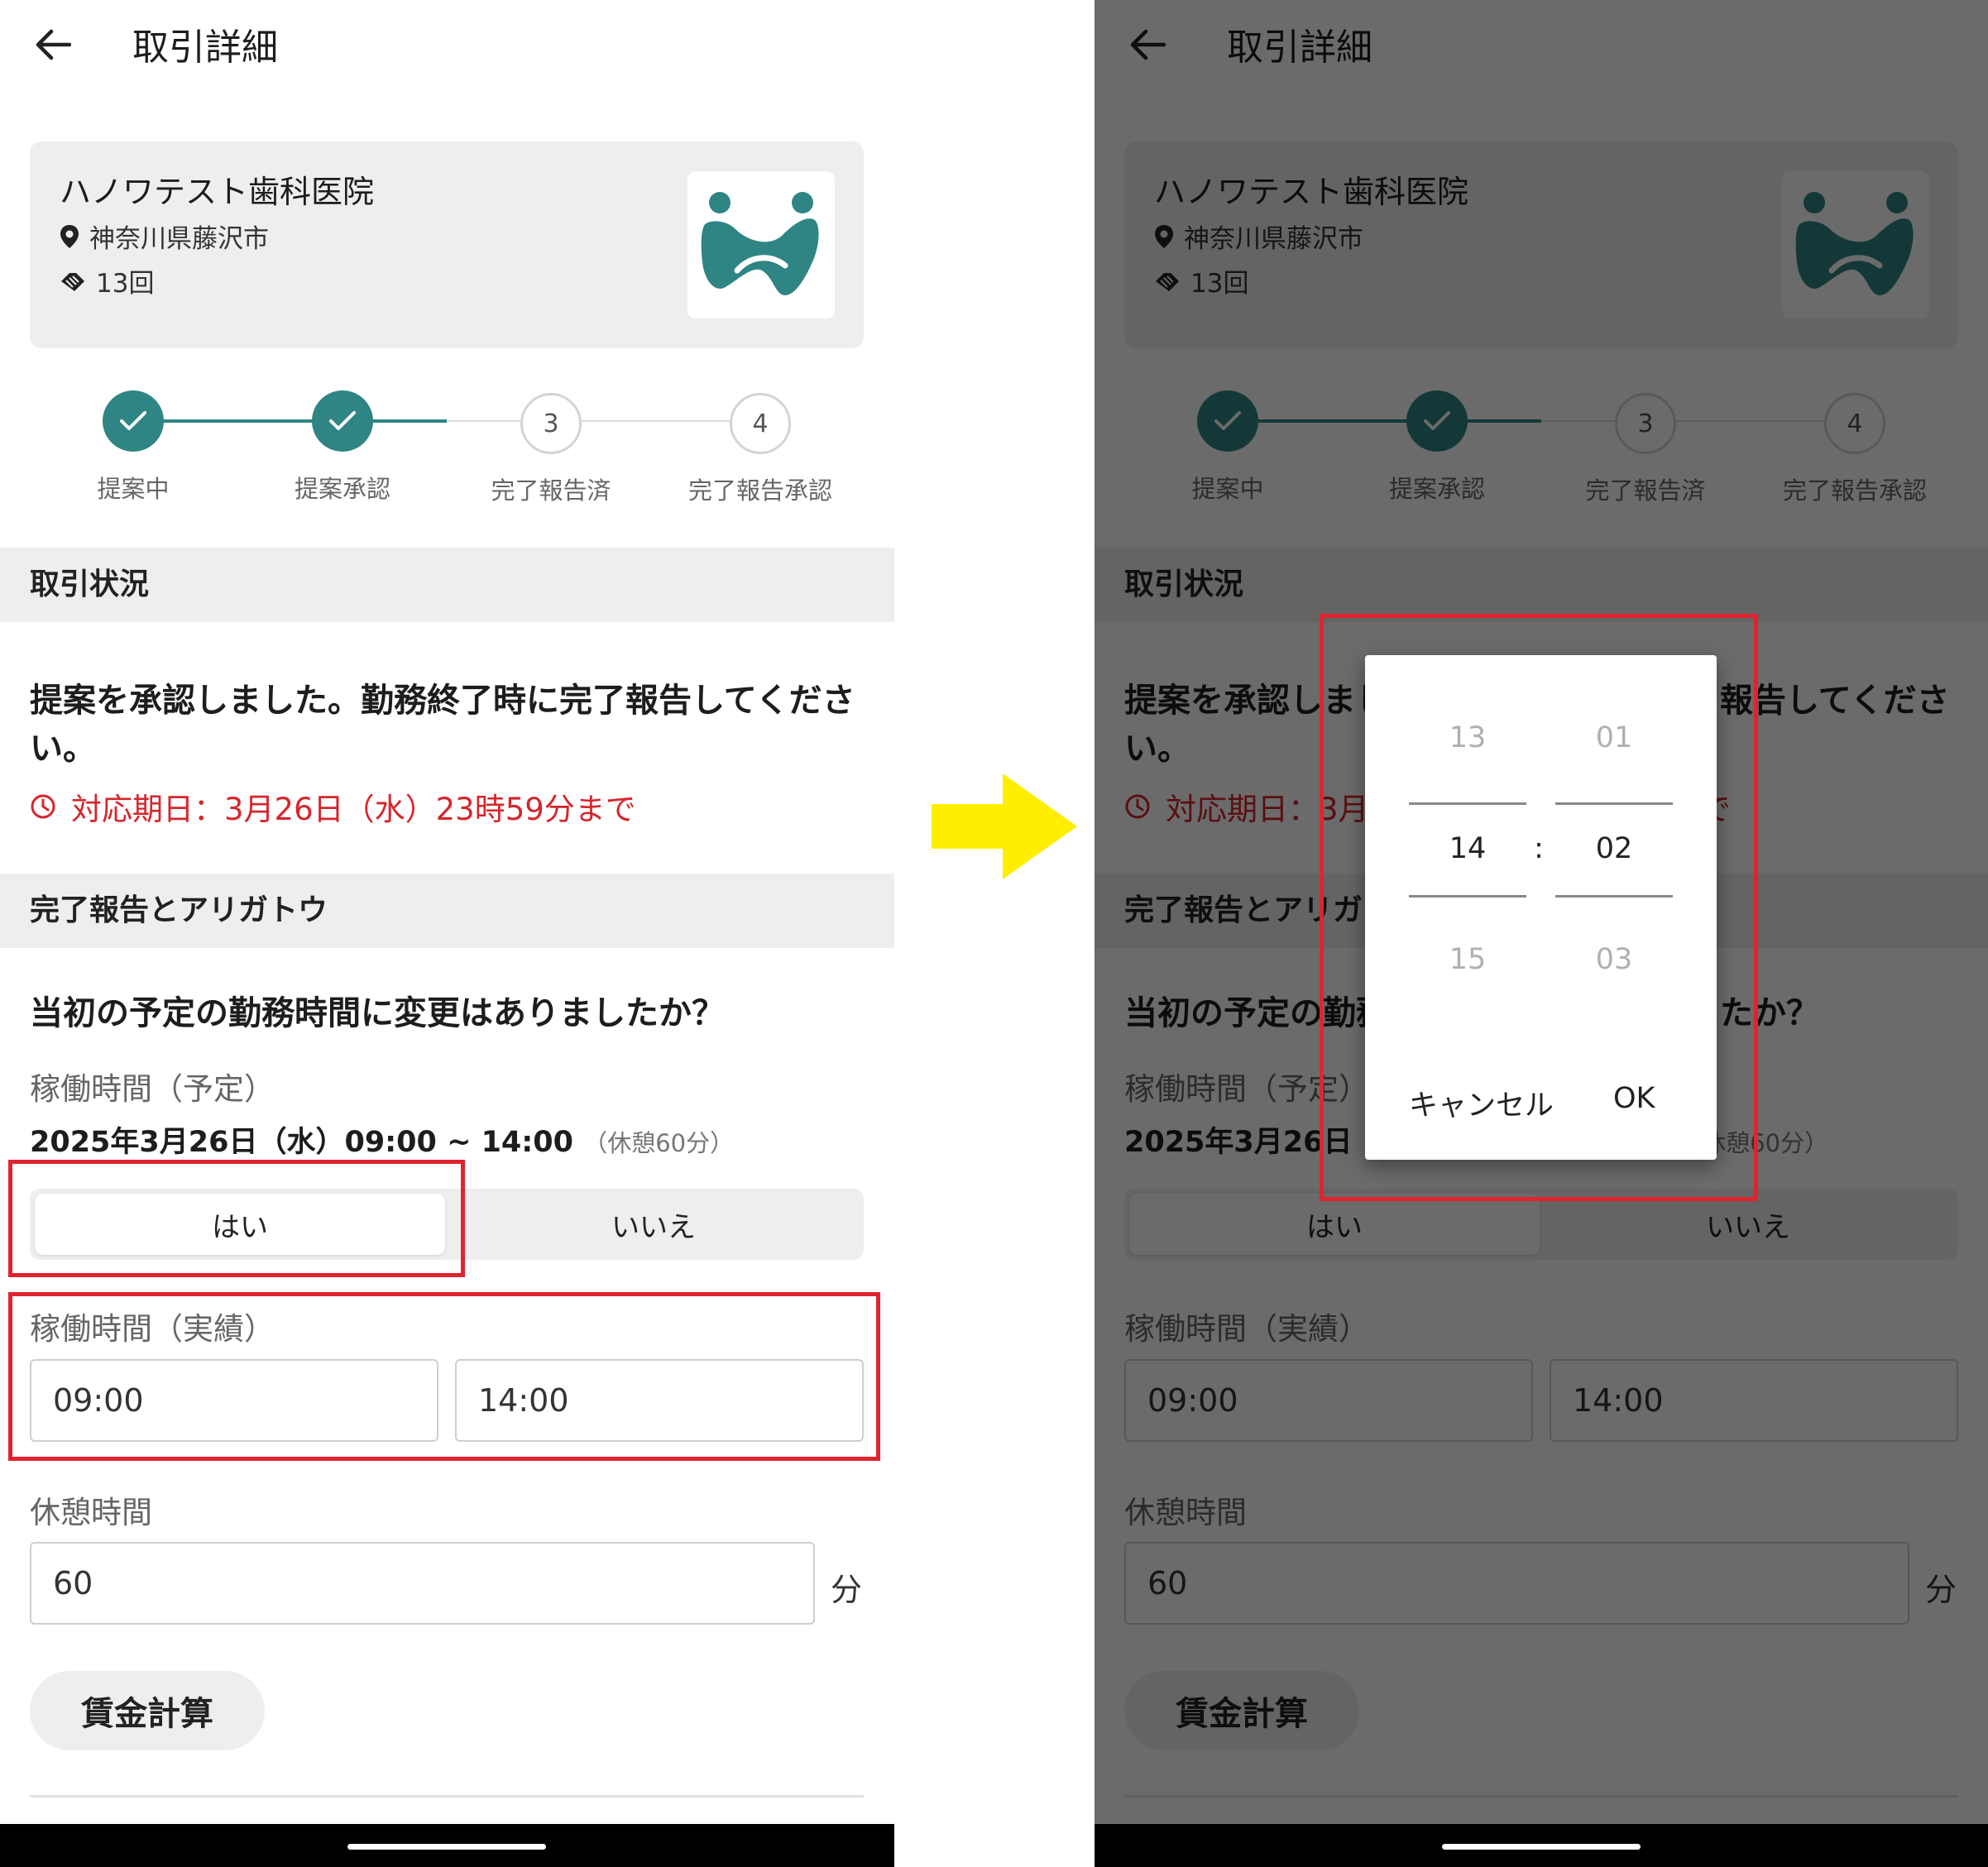 This screenshot has width=1988, height=1867. Describe the element at coordinates (551, 490) in the screenshot. I see `step-3-label: 完了報告済` at that location.